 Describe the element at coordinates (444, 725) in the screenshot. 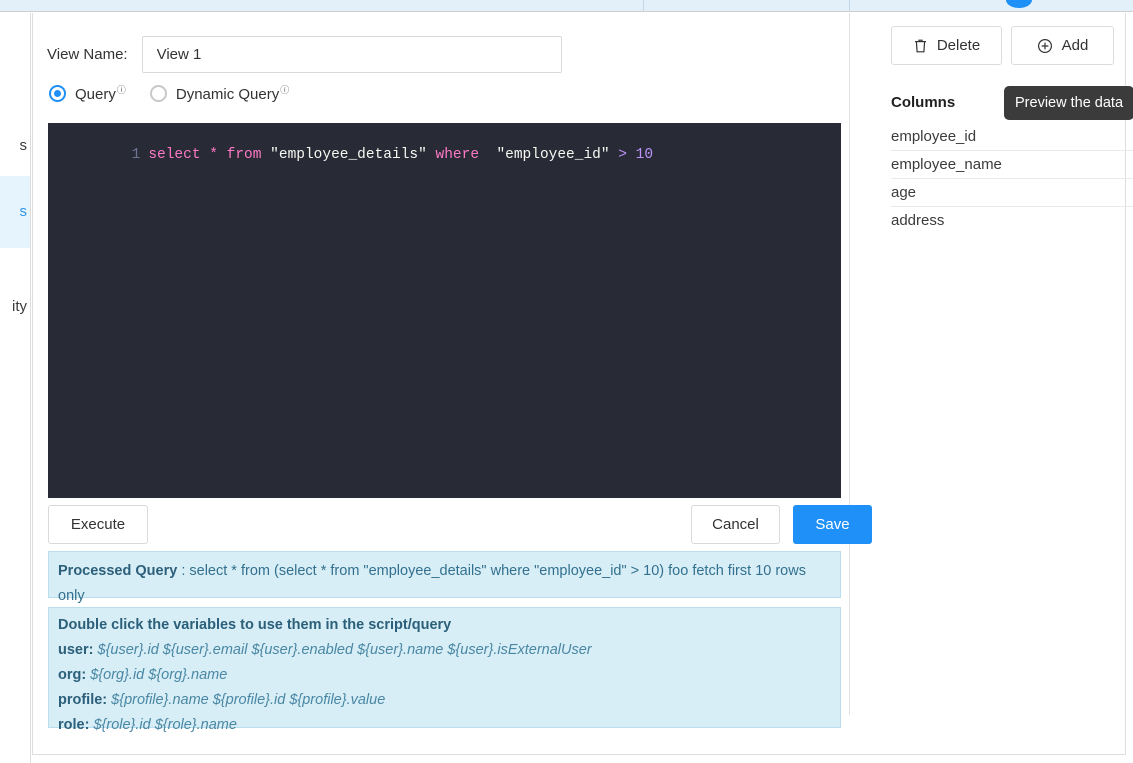

I see `variable-row: role: ${role}.id ${role}.name` at that location.